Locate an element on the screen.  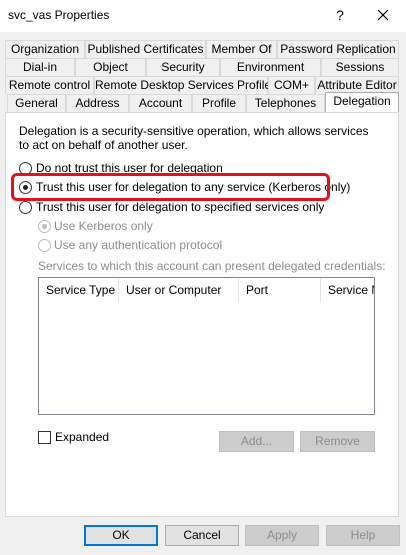
radio-use-any-protocol-label: Use any authentication protocol is located at coordinates (138, 245).